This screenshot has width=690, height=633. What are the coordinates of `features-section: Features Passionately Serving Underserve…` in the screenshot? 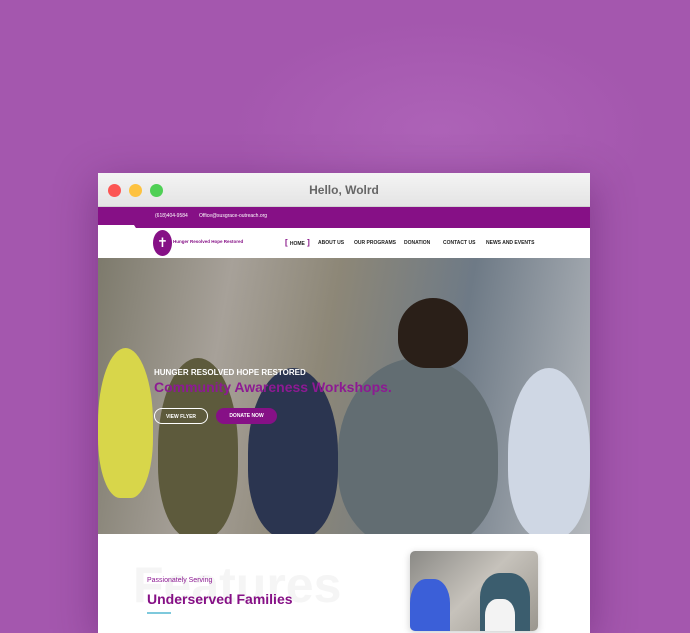 It's located at (344, 583).